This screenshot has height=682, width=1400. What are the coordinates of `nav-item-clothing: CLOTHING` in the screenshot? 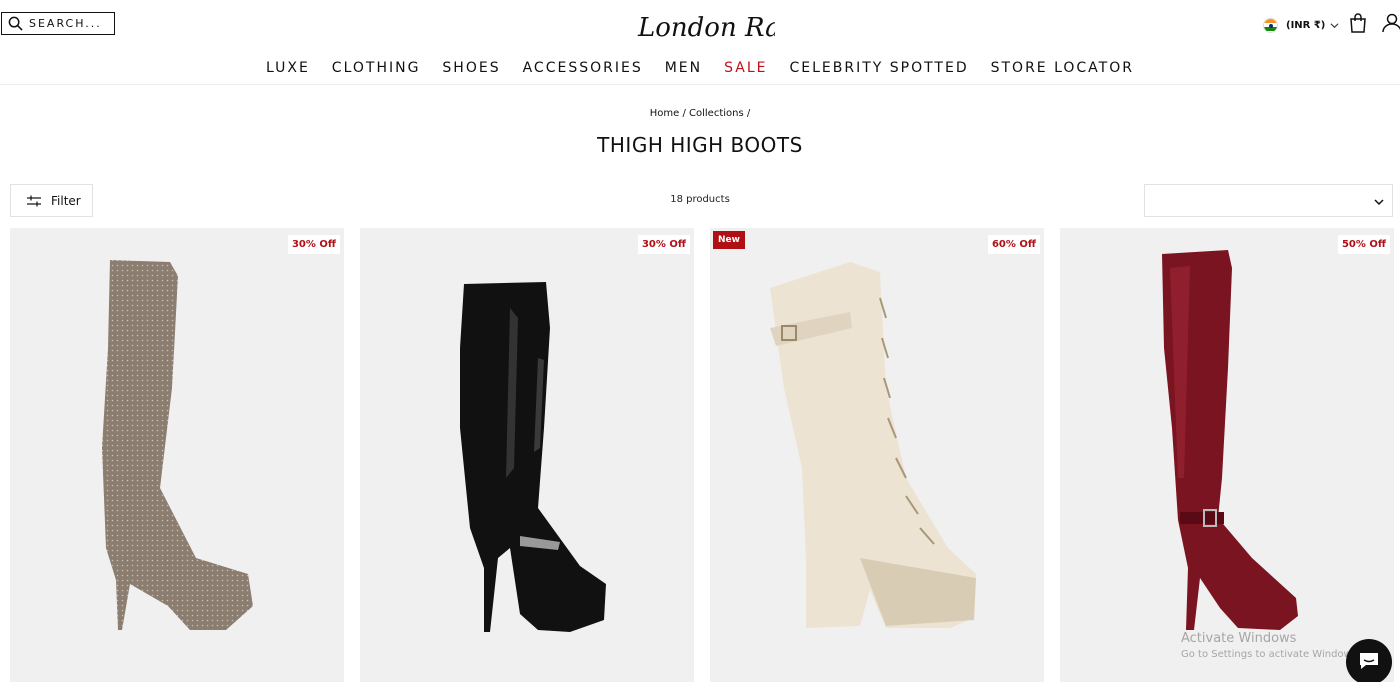 It's located at (376, 70).